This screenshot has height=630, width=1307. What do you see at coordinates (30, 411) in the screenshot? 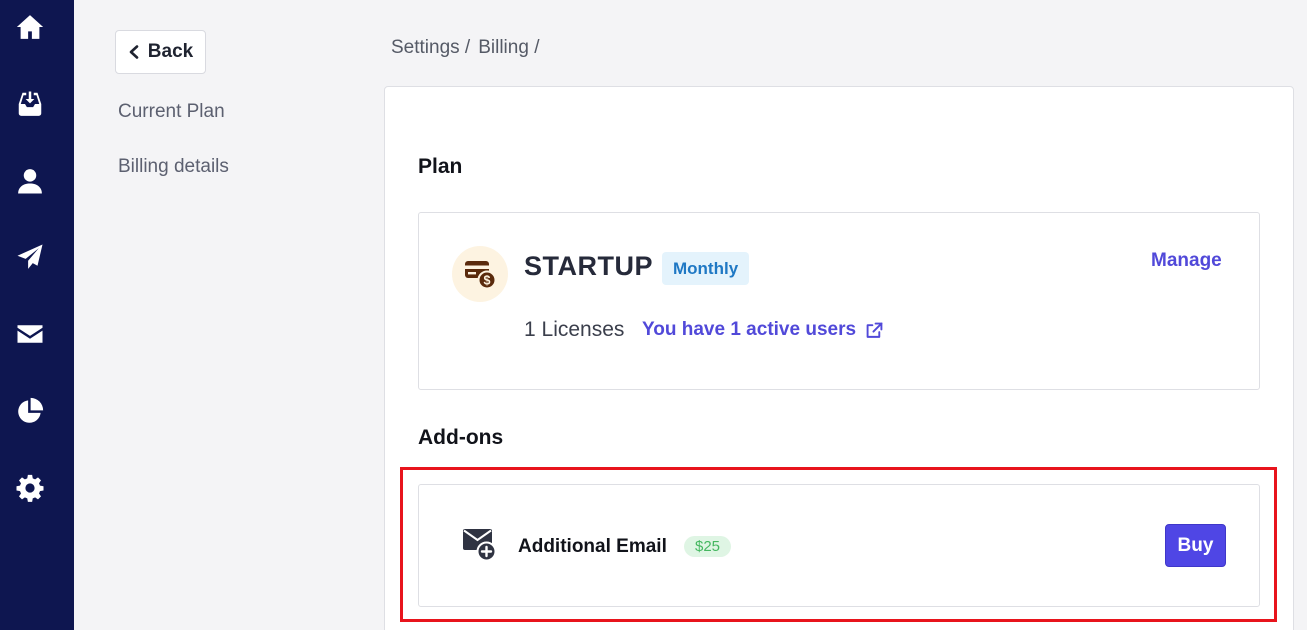
I see `pie-chart-icon` at bounding box center [30, 411].